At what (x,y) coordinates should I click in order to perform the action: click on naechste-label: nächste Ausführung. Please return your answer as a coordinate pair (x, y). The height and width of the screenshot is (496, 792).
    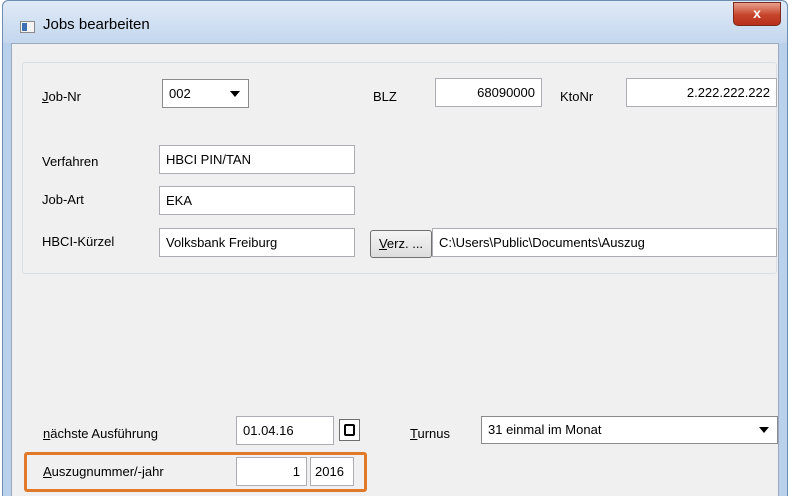
    Looking at the image, I should click on (100, 433).